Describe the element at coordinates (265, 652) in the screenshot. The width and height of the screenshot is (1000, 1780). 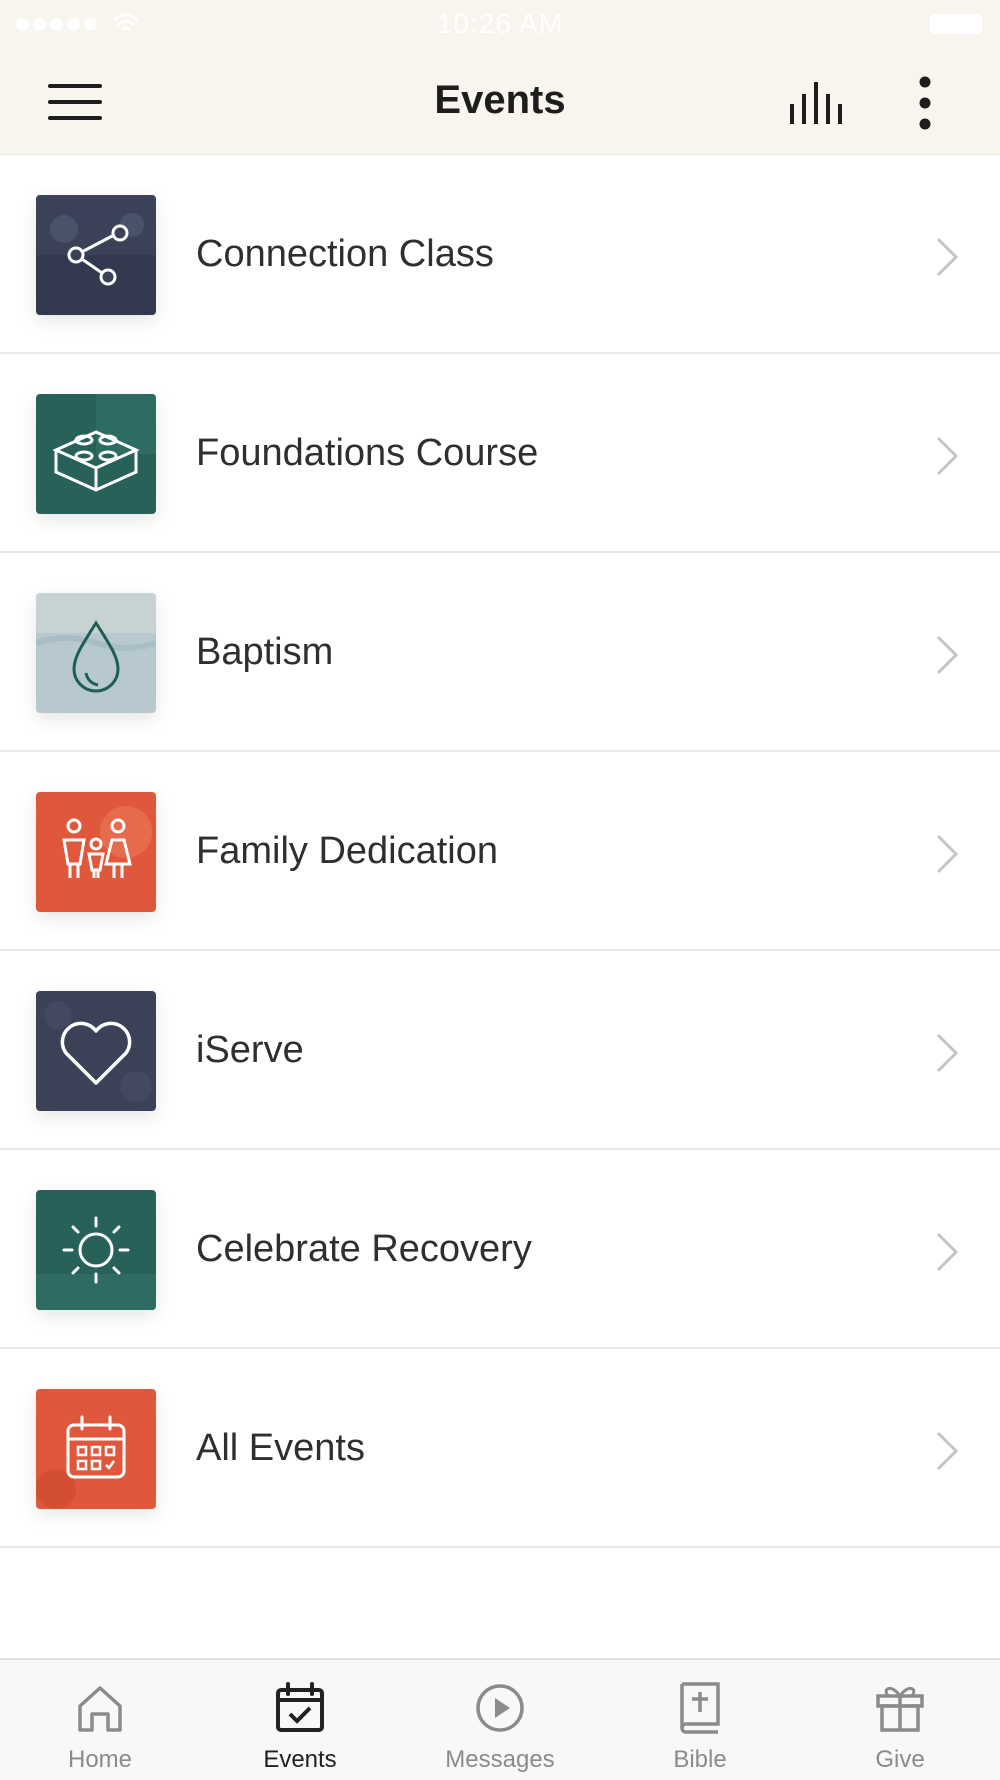
I see `event-title: Baptism` at that location.